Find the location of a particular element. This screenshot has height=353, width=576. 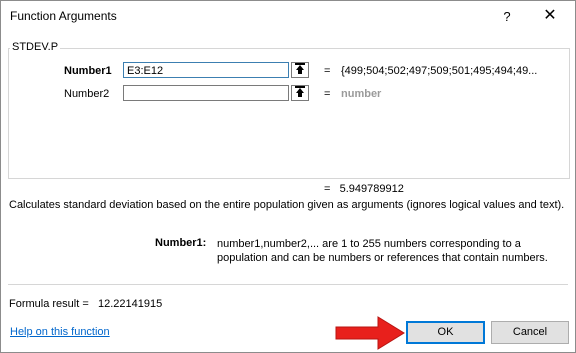

red-arrow-annotation-icon is located at coordinates (370, 333).